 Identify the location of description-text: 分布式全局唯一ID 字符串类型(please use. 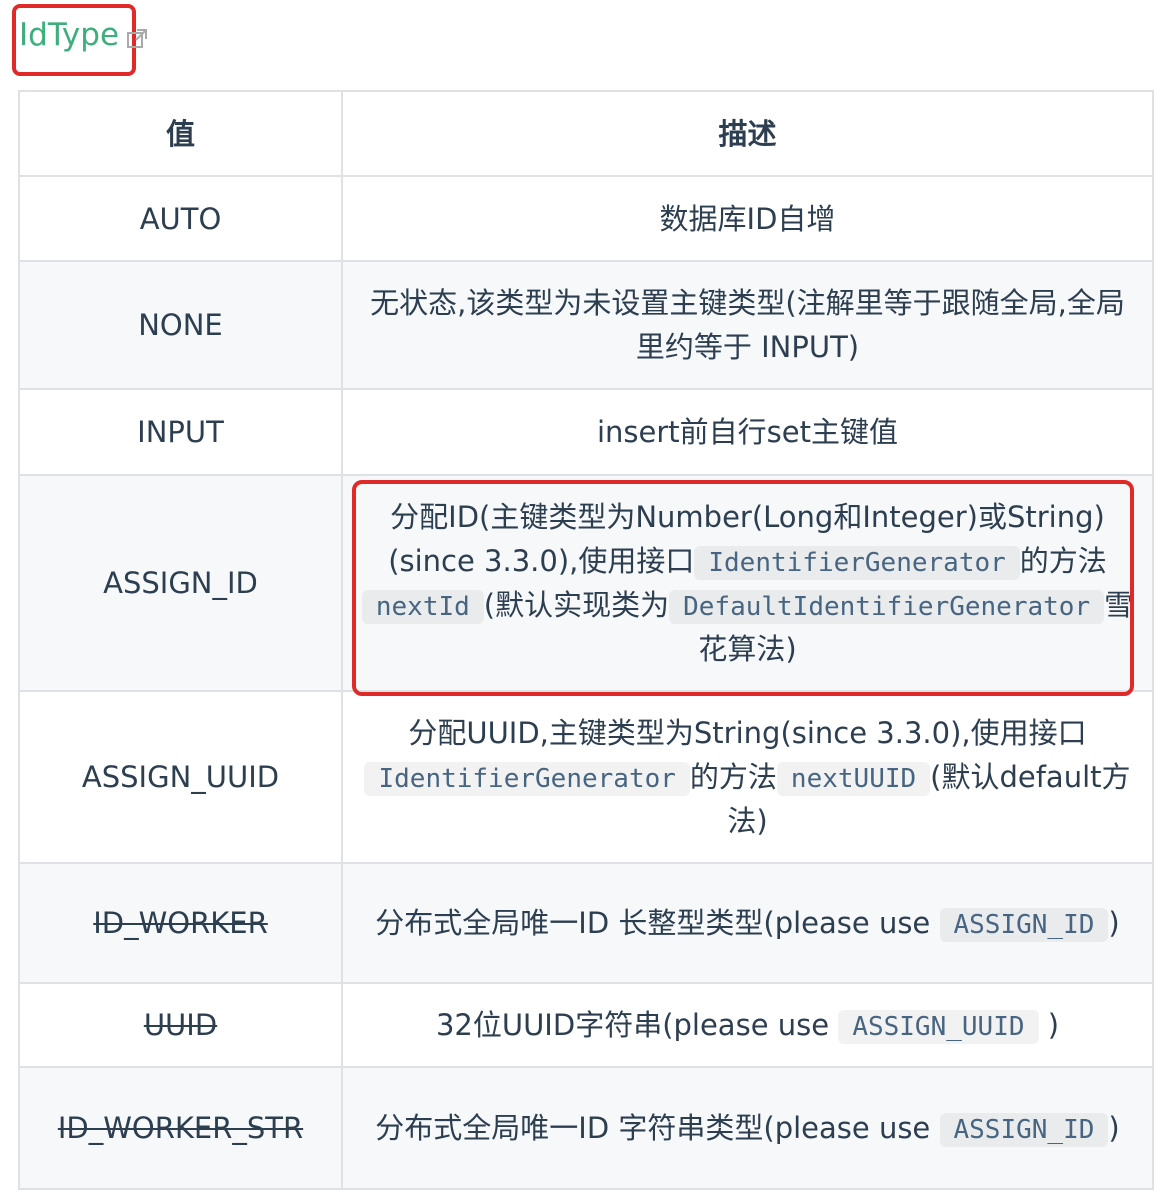
(653, 1128).